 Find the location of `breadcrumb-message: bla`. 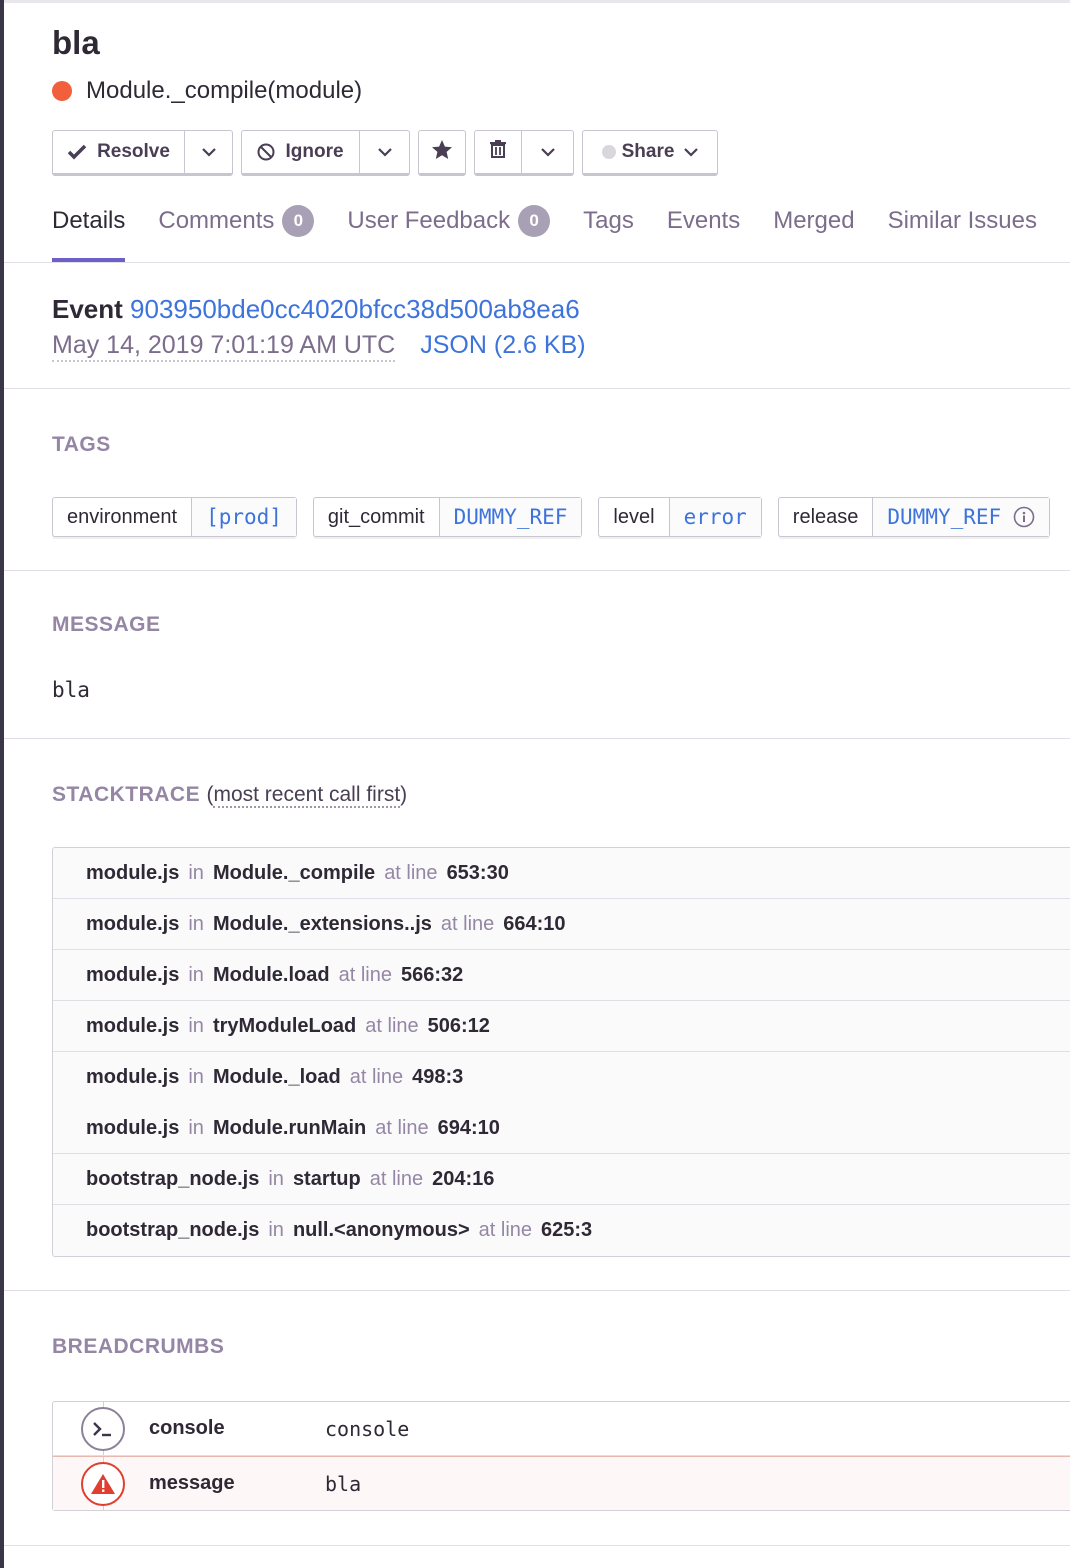

breadcrumb-message: bla is located at coordinates (343, 1483).